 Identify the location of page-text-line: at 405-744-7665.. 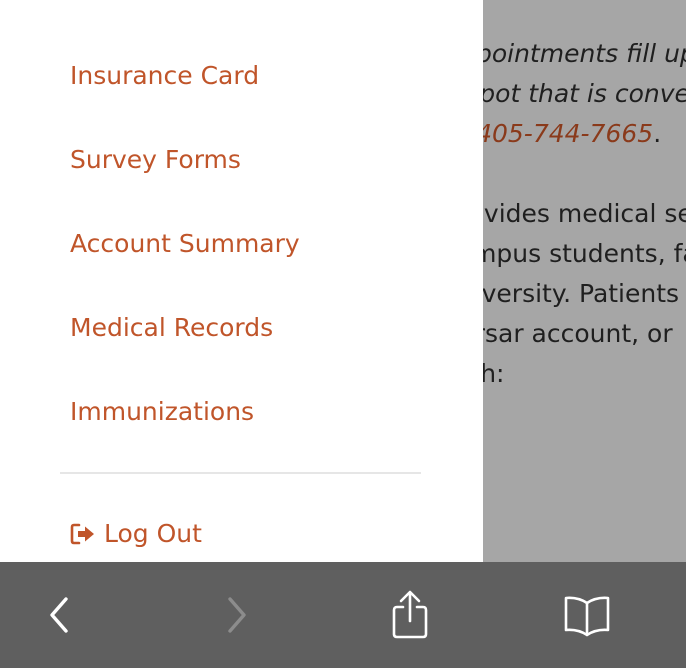
(584, 134).